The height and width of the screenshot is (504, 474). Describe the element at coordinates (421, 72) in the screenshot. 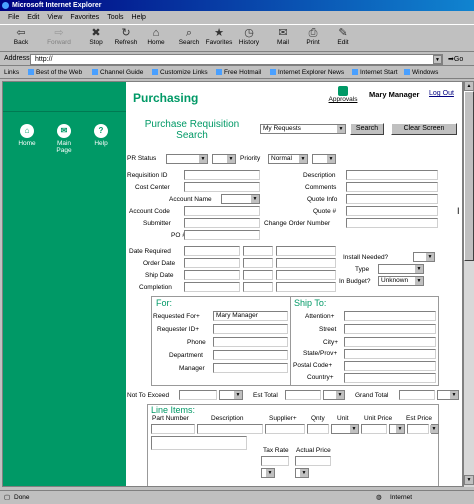

I see `link-windows: Windows` at that location.